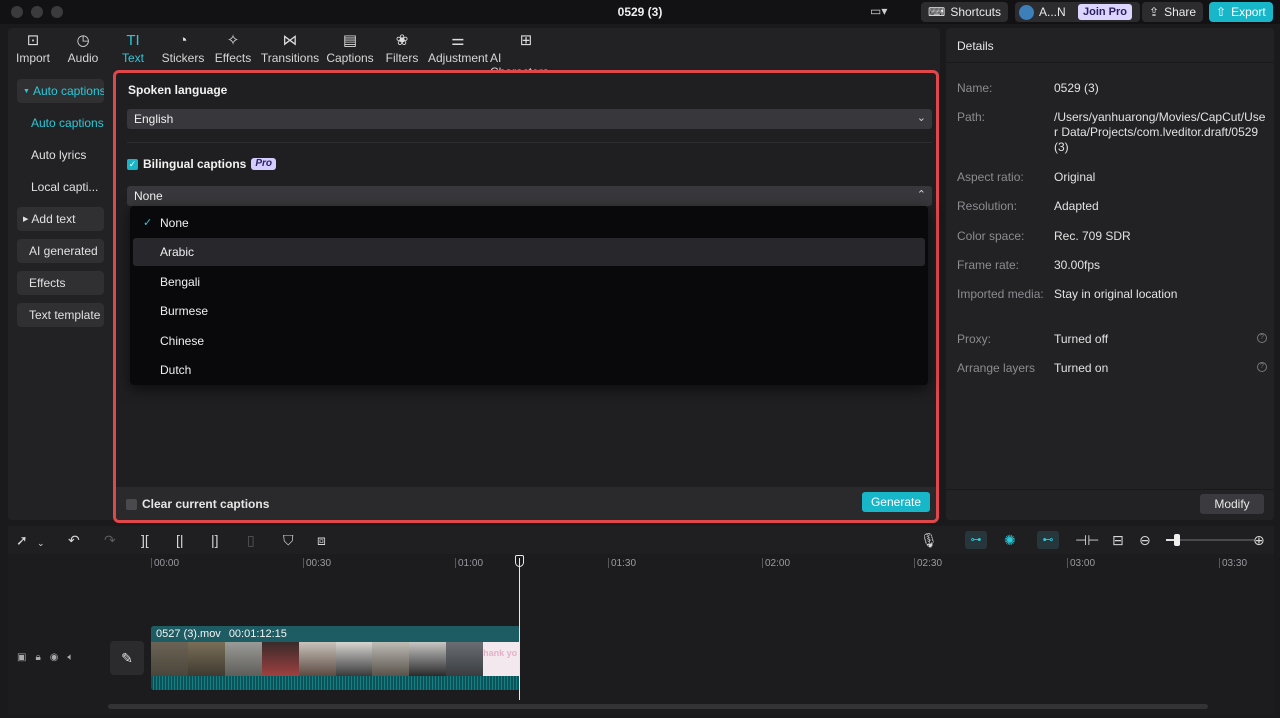  Describe the element at coordinates (529, 196) in the screenshot. I see `bilingual-language-select: None ⌃` at that location.